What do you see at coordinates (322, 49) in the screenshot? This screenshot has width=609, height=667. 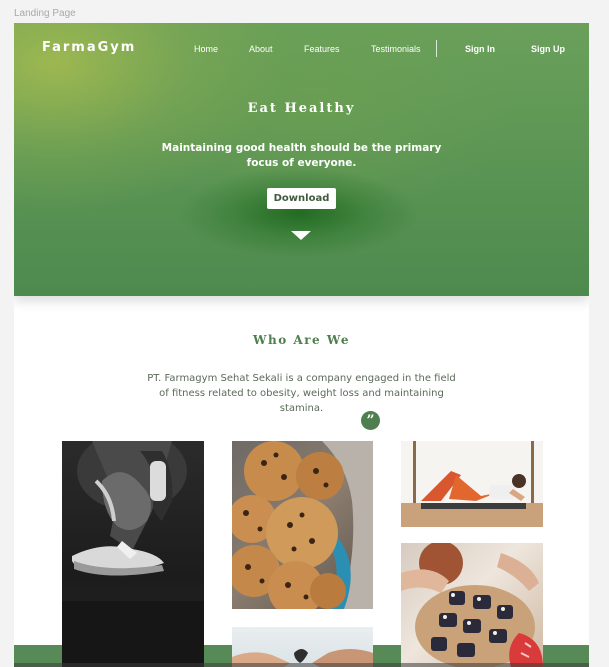 I see `nav-features-link: Features` at bounding box center [322, 49].